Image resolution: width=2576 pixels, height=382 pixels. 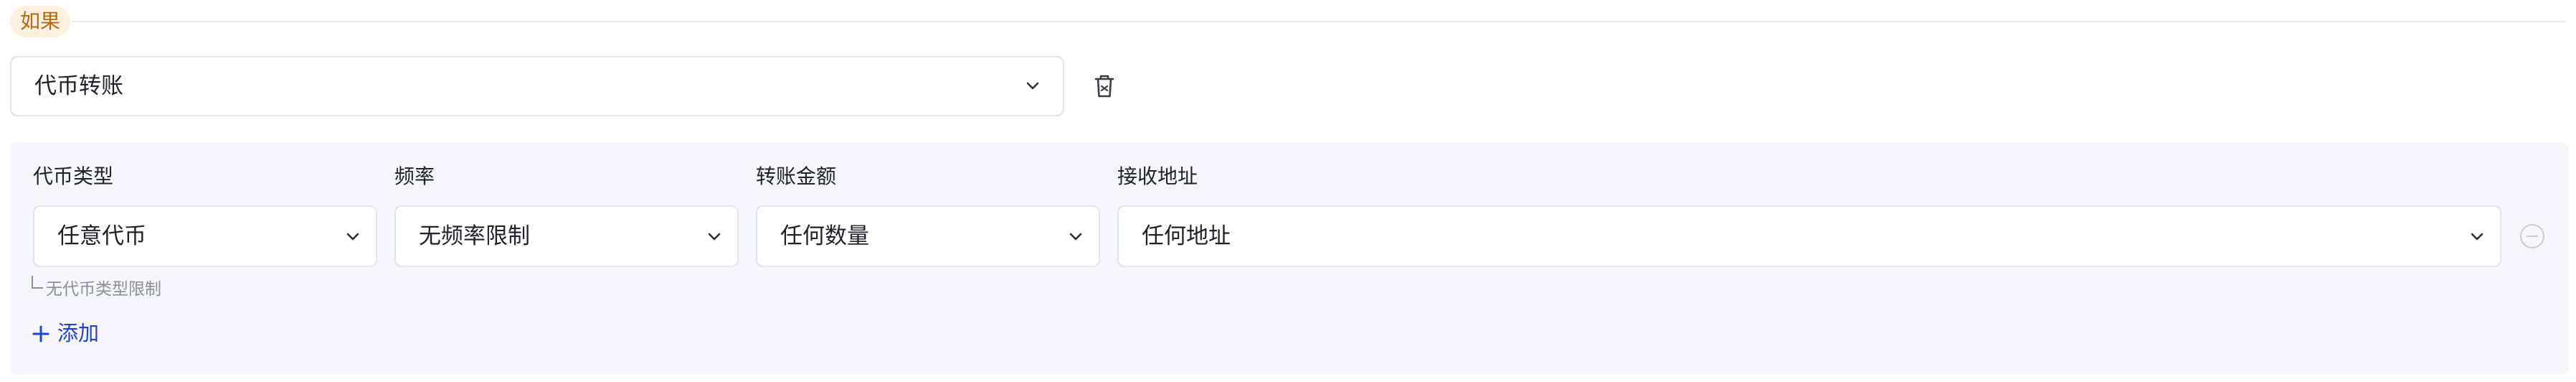 What do you see at coordinates (928, 236) in the screenshot?
I see `amount-select: 任何数量` at bounding box center [928, 236].